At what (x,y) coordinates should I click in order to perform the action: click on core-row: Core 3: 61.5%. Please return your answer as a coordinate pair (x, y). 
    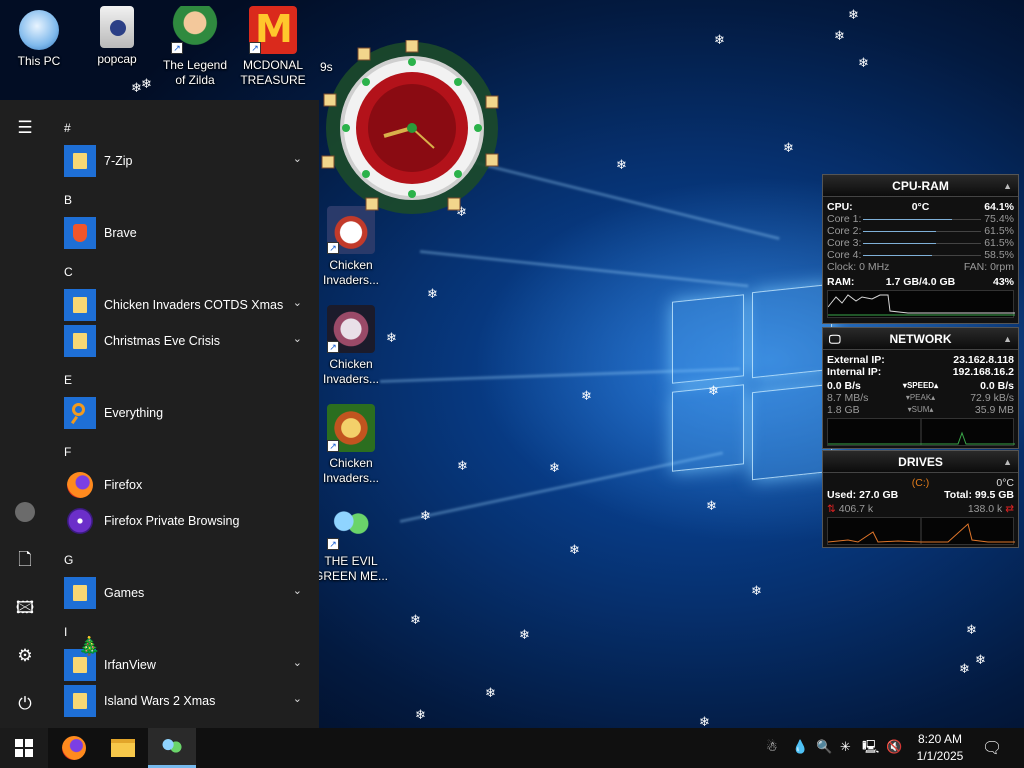
    Looking at the image, I should click on (920, 243).